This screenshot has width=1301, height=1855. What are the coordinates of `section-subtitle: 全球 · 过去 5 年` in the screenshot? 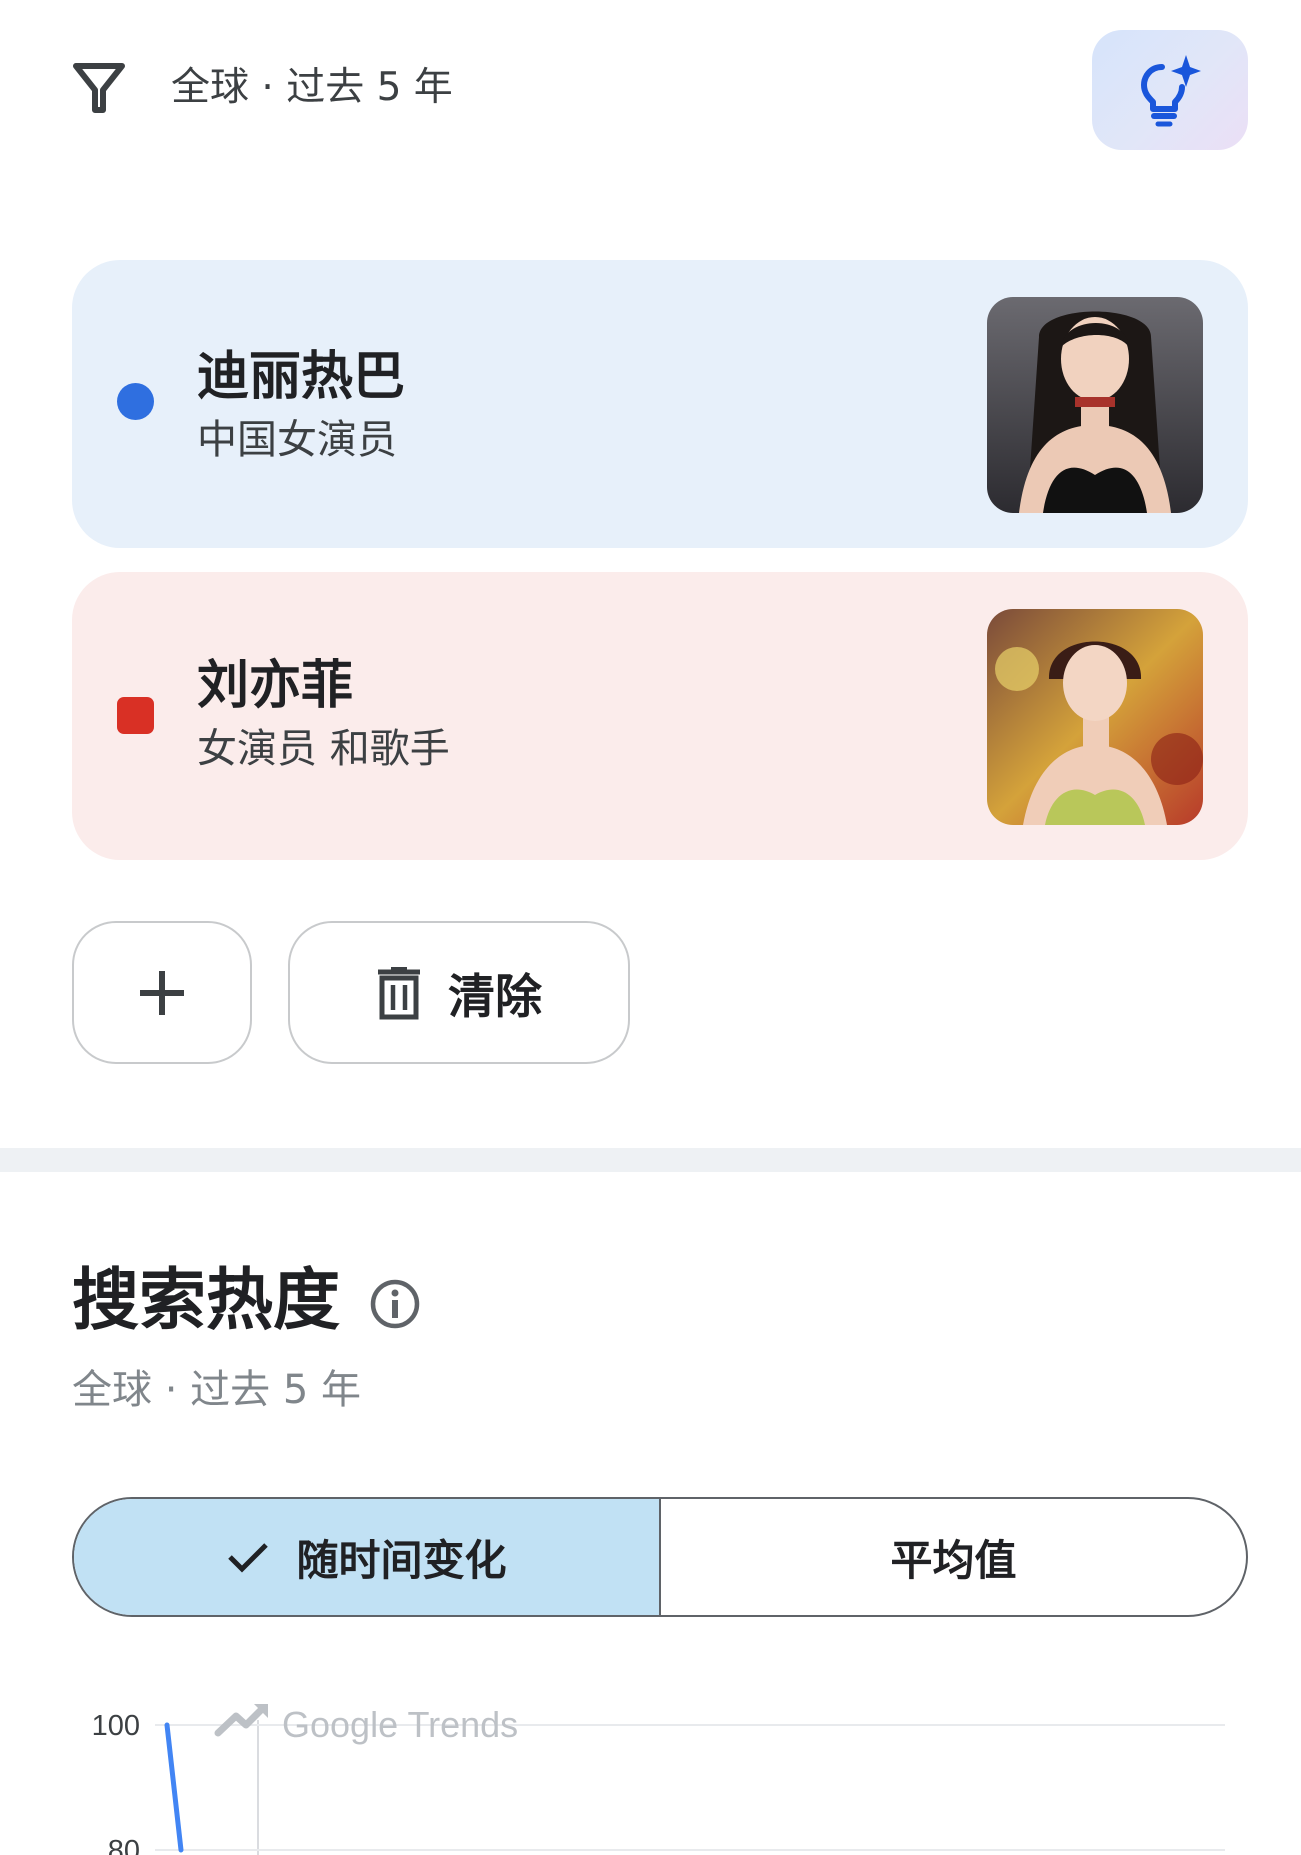 It's located at (217, 1390).